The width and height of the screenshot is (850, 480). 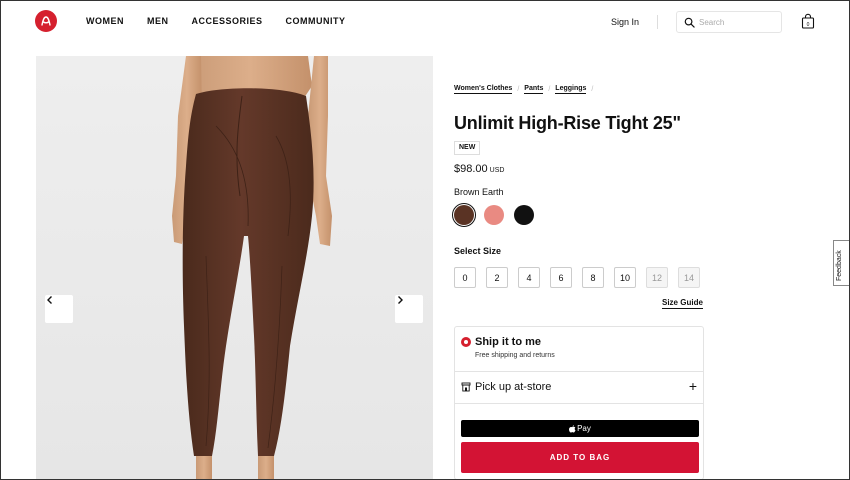 What do you see at coordinates (316, 21) in the screenshot?
I see `nav-community: COMMUNITY` at bounding box center [316, 21].